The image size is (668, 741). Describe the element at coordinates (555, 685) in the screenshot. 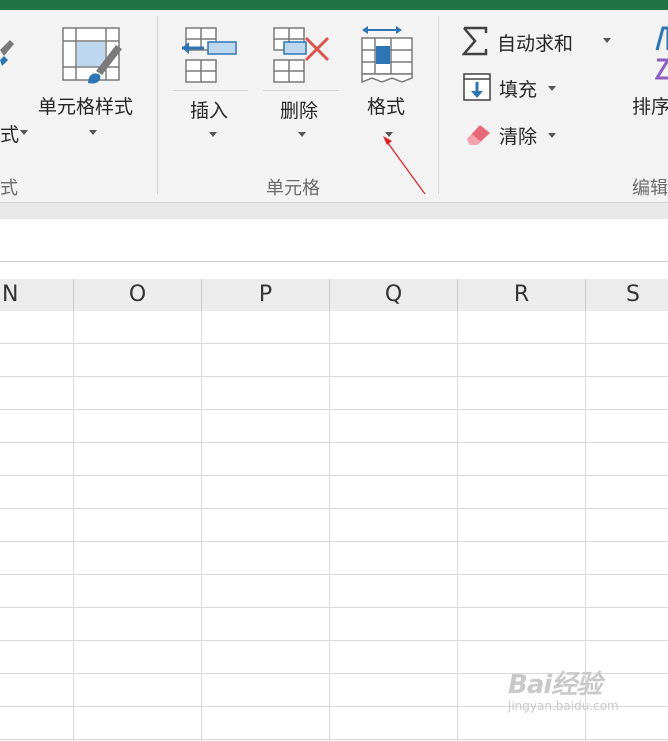

I see `watermark-brand: Bai经验` at that location.